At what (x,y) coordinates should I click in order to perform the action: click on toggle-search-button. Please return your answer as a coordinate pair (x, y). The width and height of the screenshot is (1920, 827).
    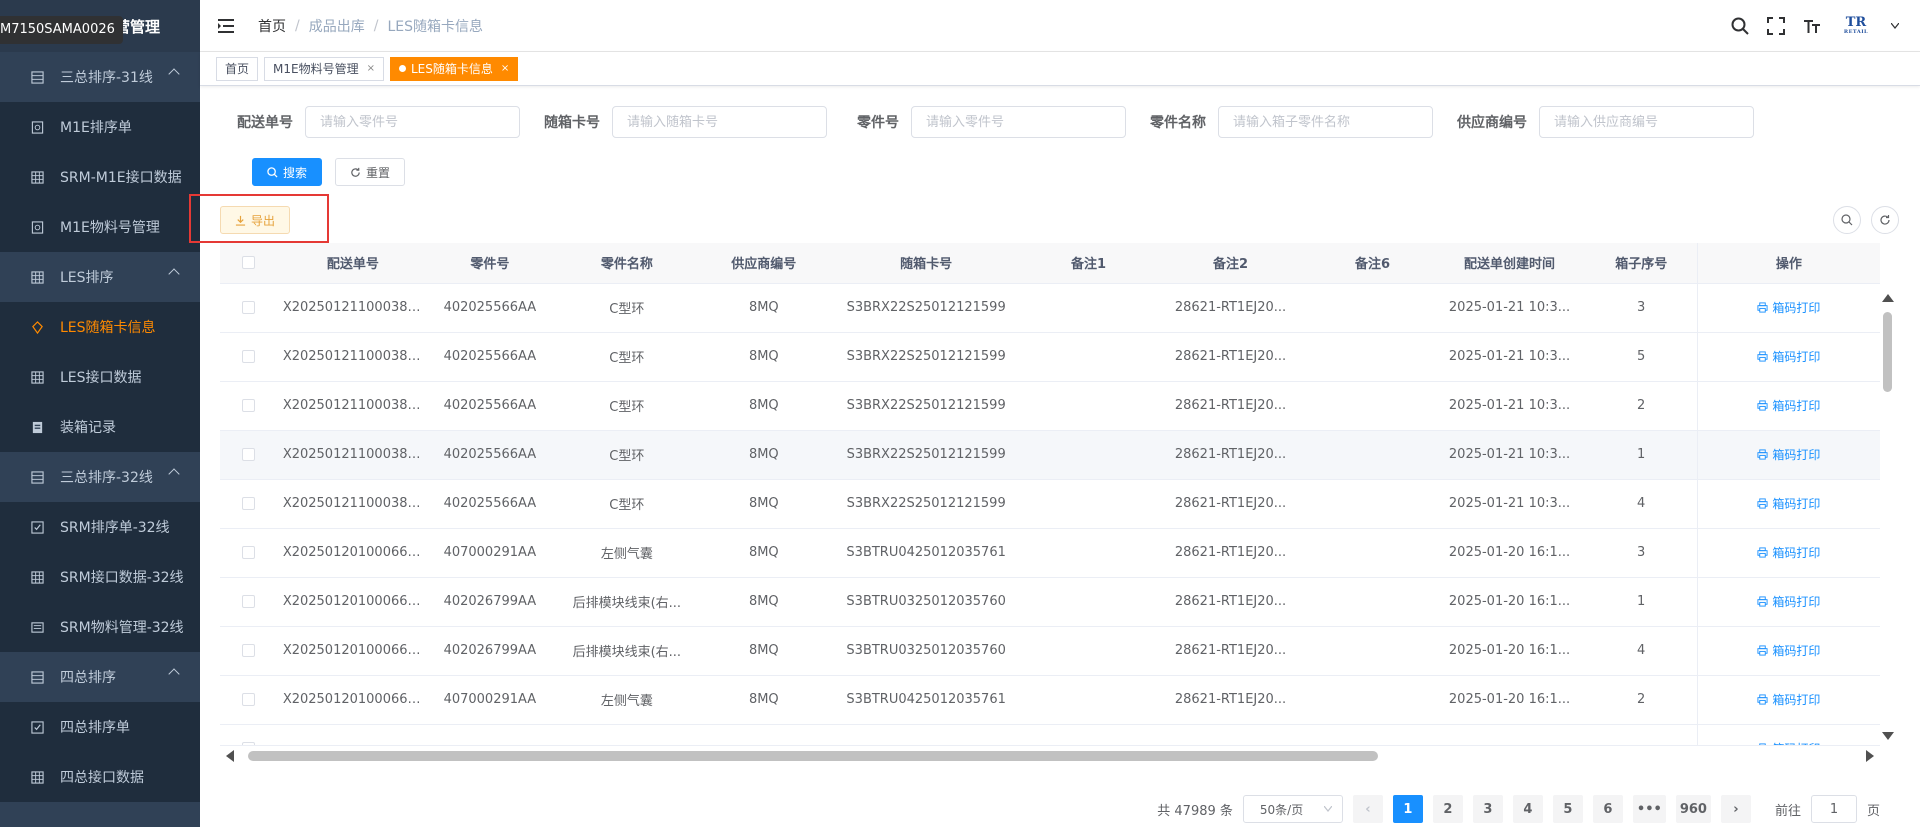
    Looking at the image, I should click on (1847, 220).